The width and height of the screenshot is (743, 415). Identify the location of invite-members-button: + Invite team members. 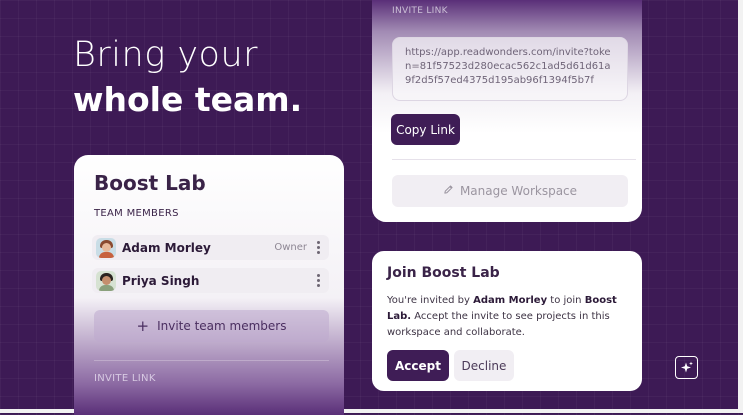
(211, 326).